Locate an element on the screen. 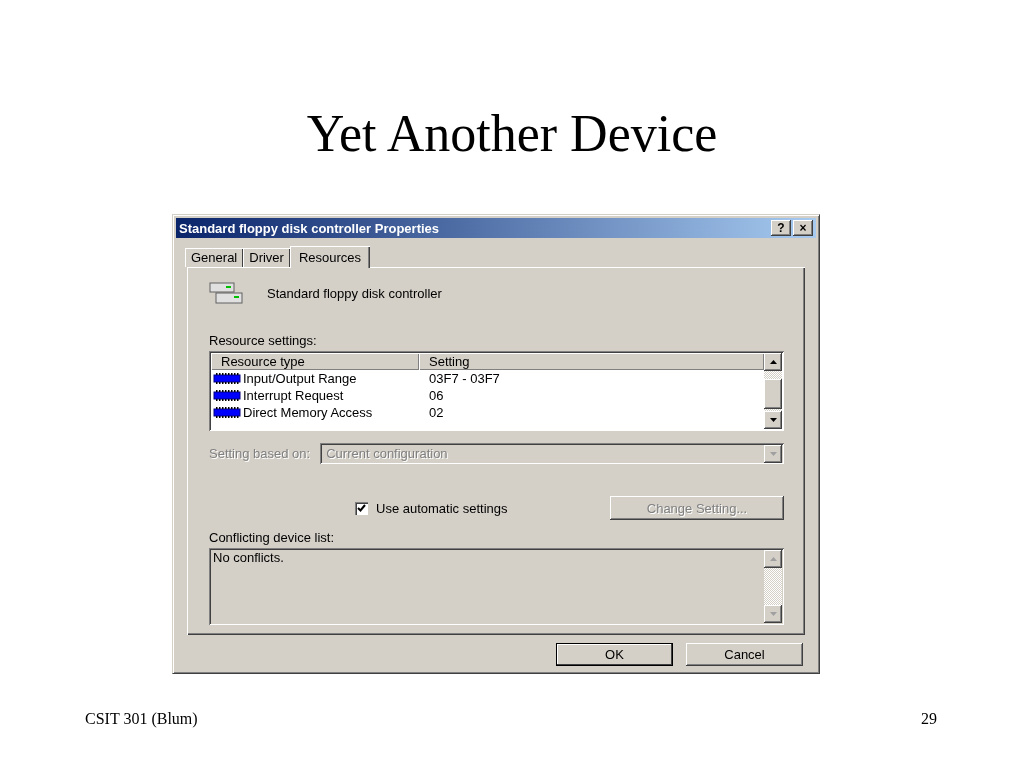 The height and width of the screenshot is (768, 1024). cancel-button: Cancel is located at coordinates (744, 654).